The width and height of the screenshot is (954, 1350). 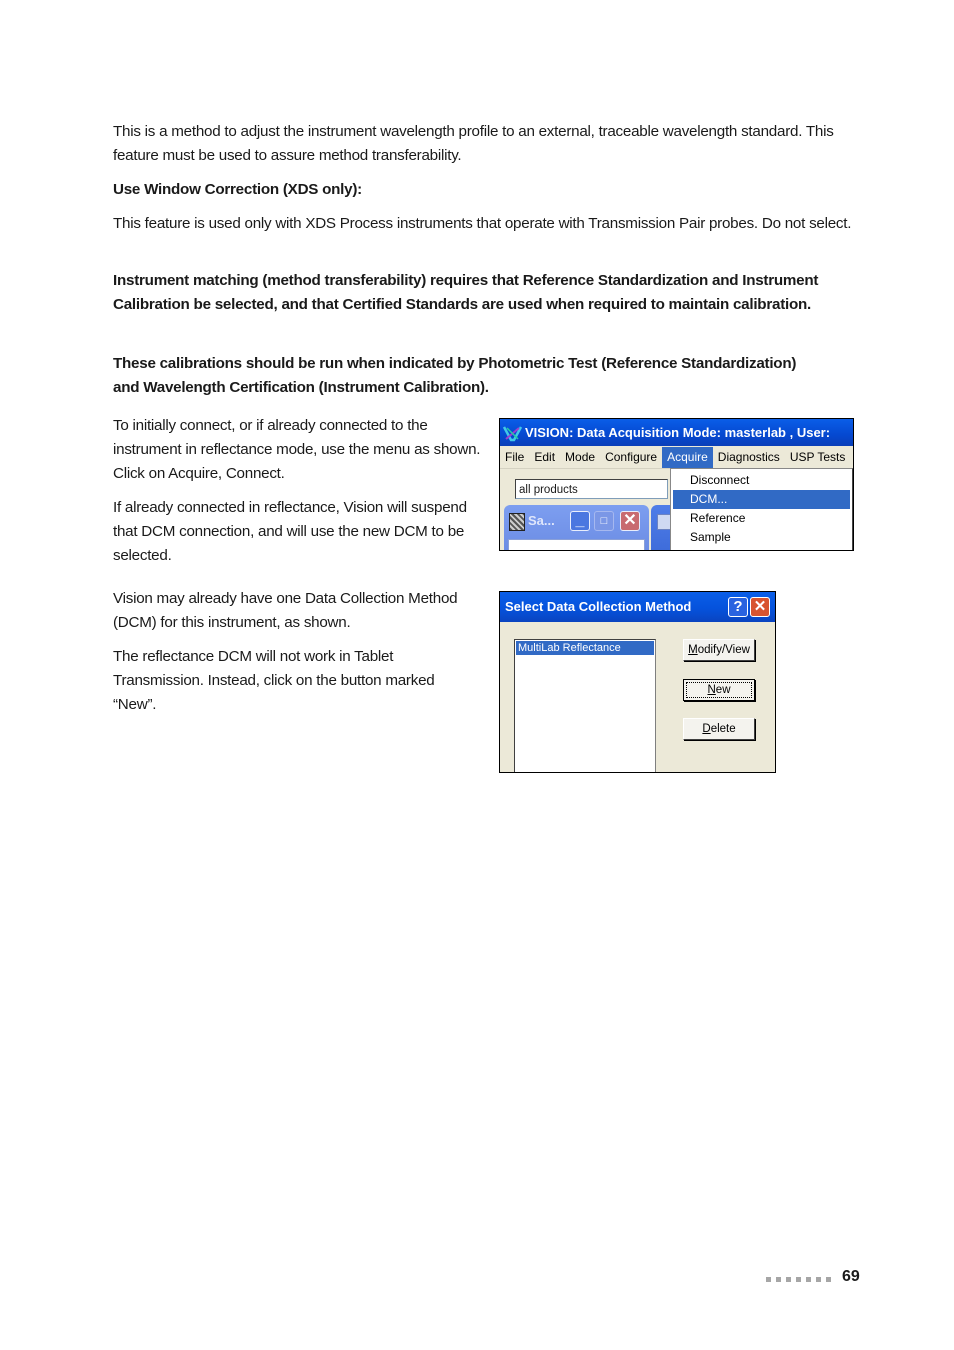 I want to click on dcm-list: MultiLab Reflectance, so click(x=585, y=705).